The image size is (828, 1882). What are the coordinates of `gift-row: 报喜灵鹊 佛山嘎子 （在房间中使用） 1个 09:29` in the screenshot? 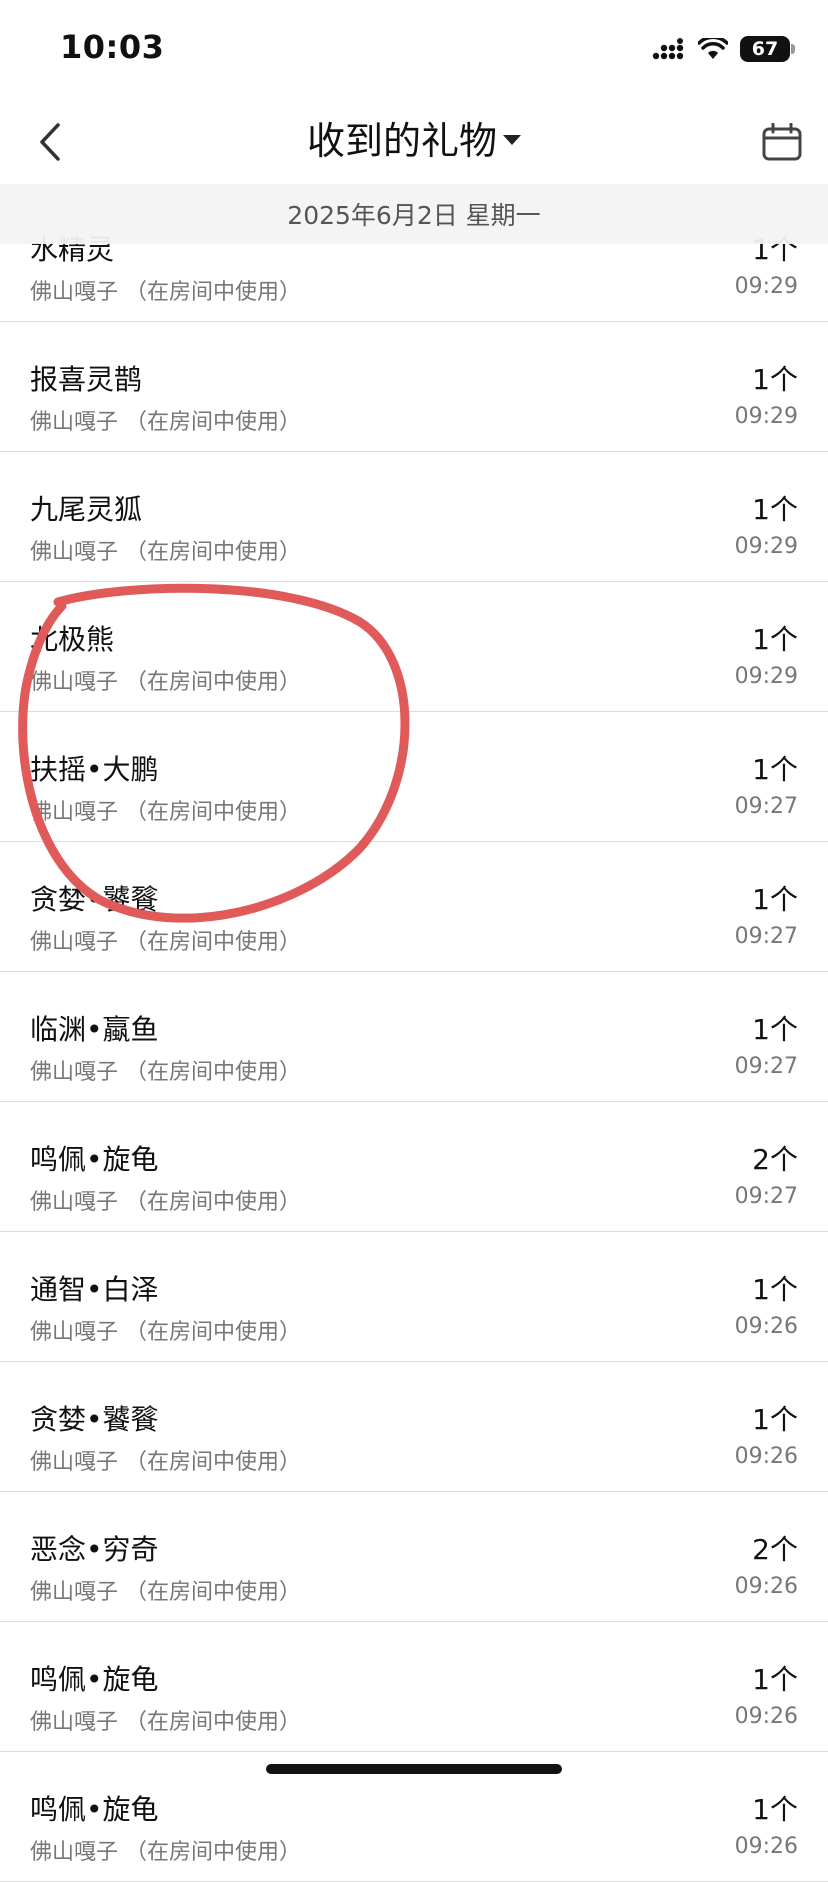 It's located at (414, 387).